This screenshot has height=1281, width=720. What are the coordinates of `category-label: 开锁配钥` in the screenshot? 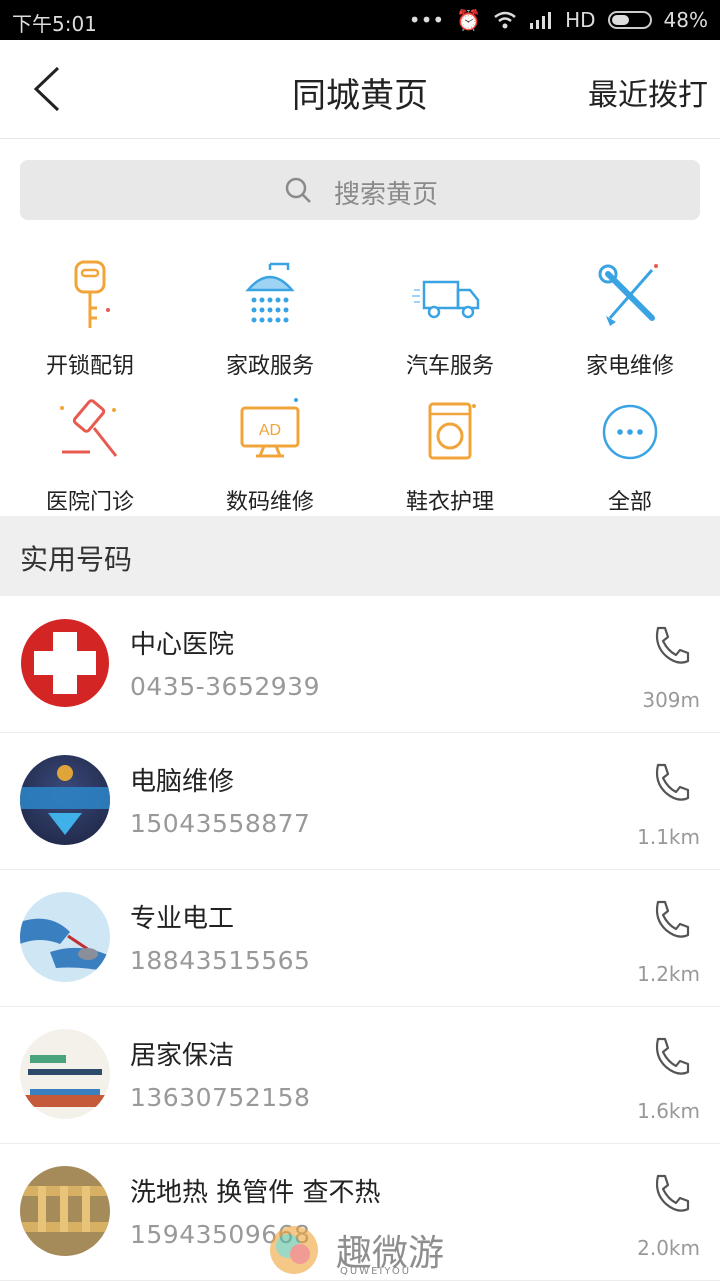 It's located at (89, 366).